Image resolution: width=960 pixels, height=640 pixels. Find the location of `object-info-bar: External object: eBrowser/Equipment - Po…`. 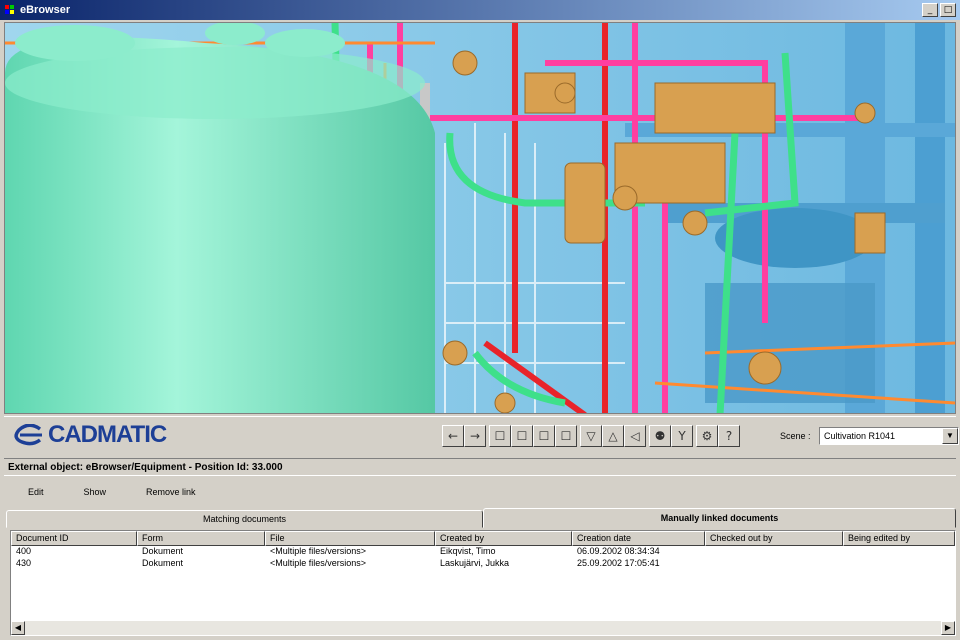

object-info-bar: External object: eBrowser/Equipment - Po… is located at coordinates (480, 467).